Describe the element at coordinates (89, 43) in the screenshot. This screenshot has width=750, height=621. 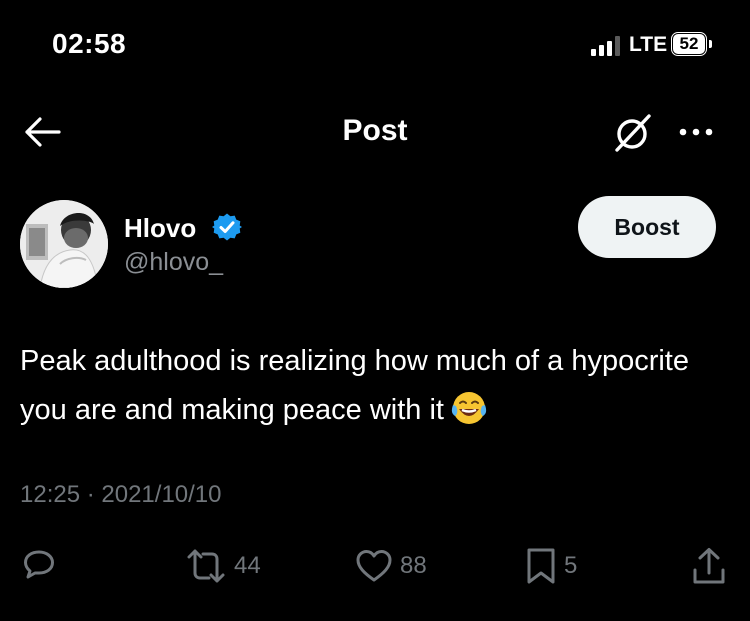
I see `status-time: 02:58` at that location.